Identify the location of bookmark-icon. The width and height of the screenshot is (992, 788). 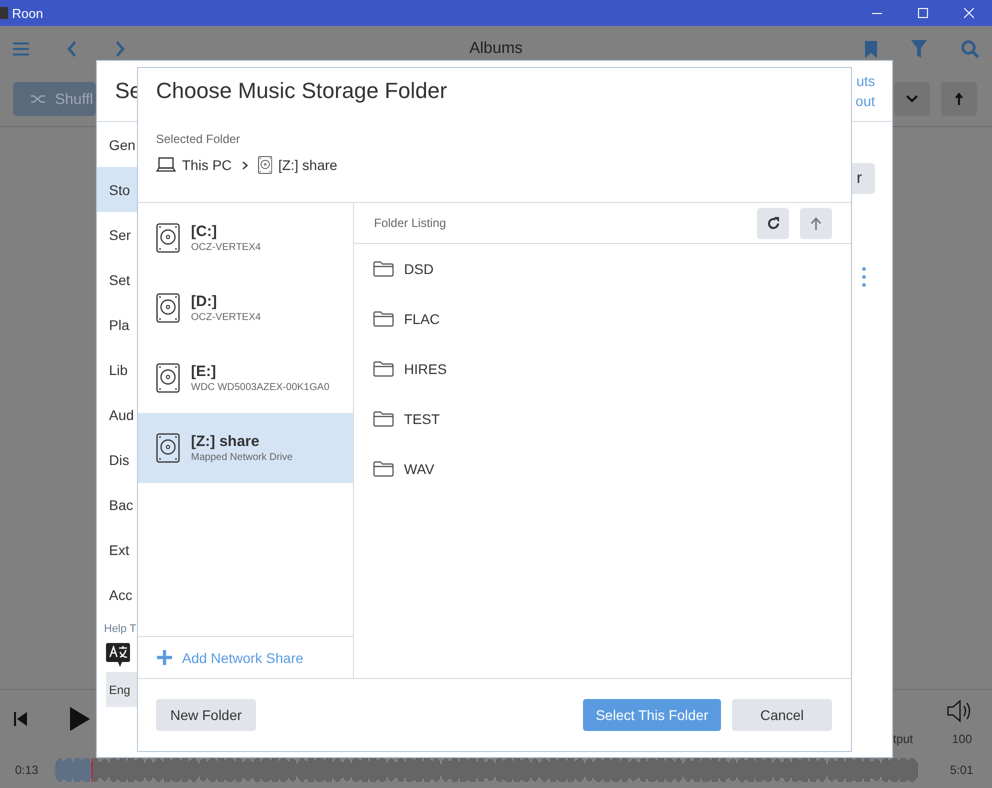
(871, 49).